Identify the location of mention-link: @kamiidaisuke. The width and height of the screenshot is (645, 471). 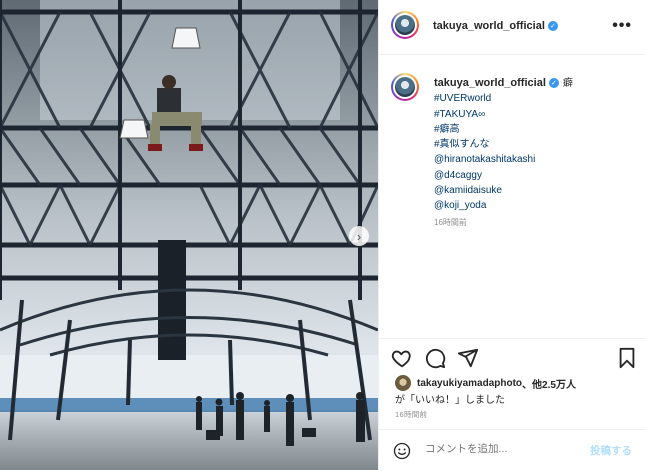
(536, 190).